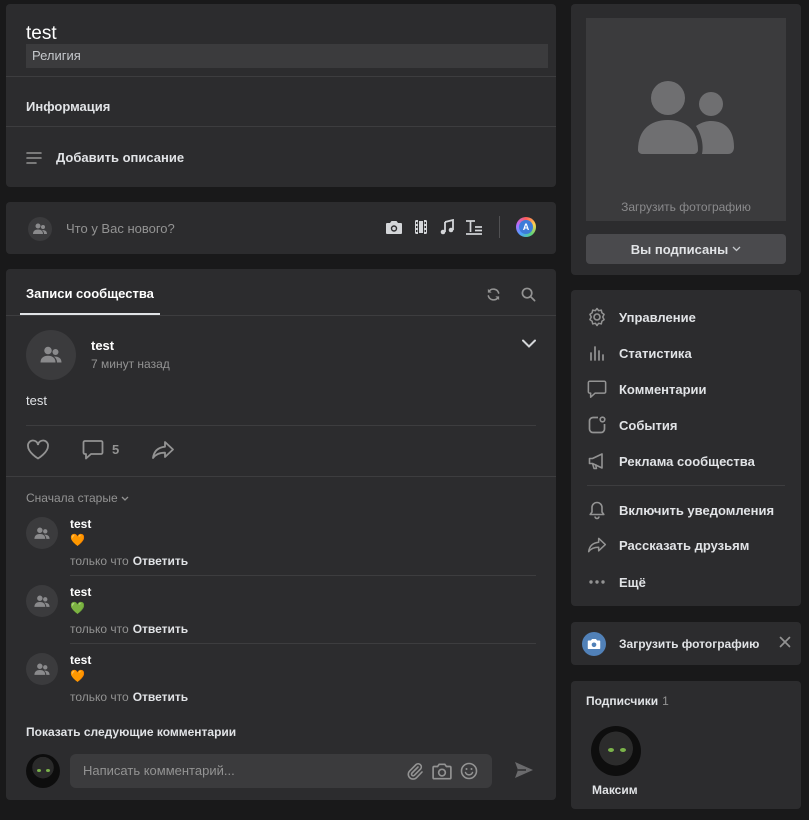 The image size is (809, 820). What do you see at coordinates (657, 317) in the screenshot?
I see `menu-item-label: Управление` at bounding box center [657, 317].